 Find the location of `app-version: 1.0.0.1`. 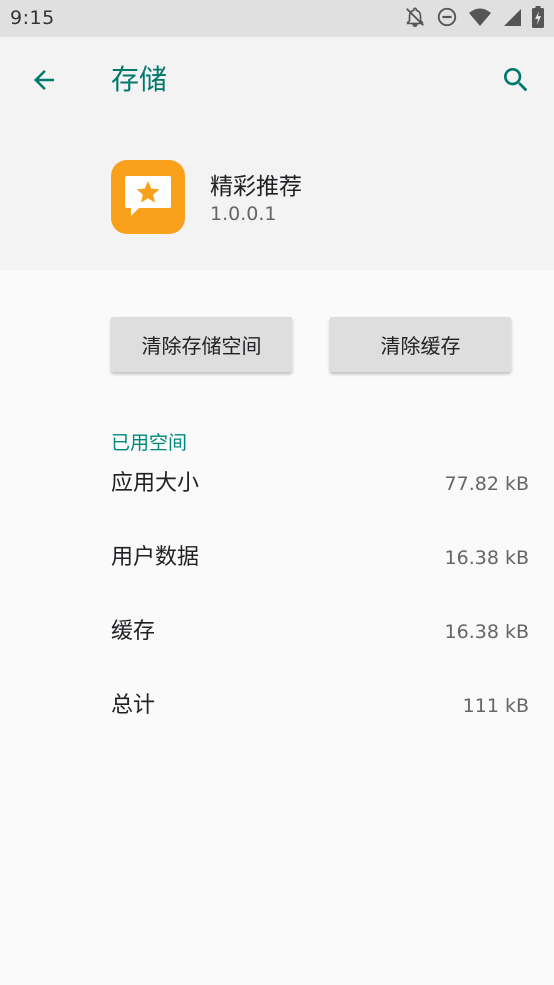

app-version: 1.0.0.1 is located at coordinates (243, 214).